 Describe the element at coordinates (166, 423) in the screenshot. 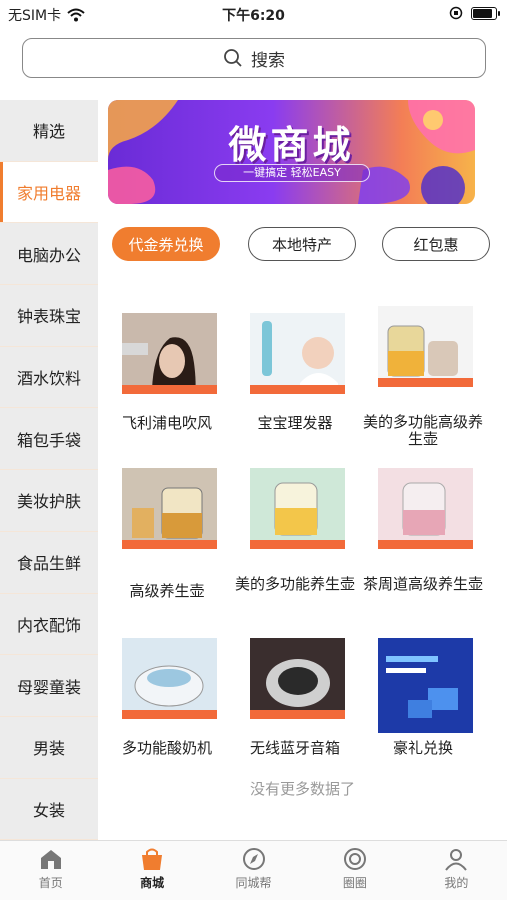

I see `product-name: 飞利浦电吹风` at that location.